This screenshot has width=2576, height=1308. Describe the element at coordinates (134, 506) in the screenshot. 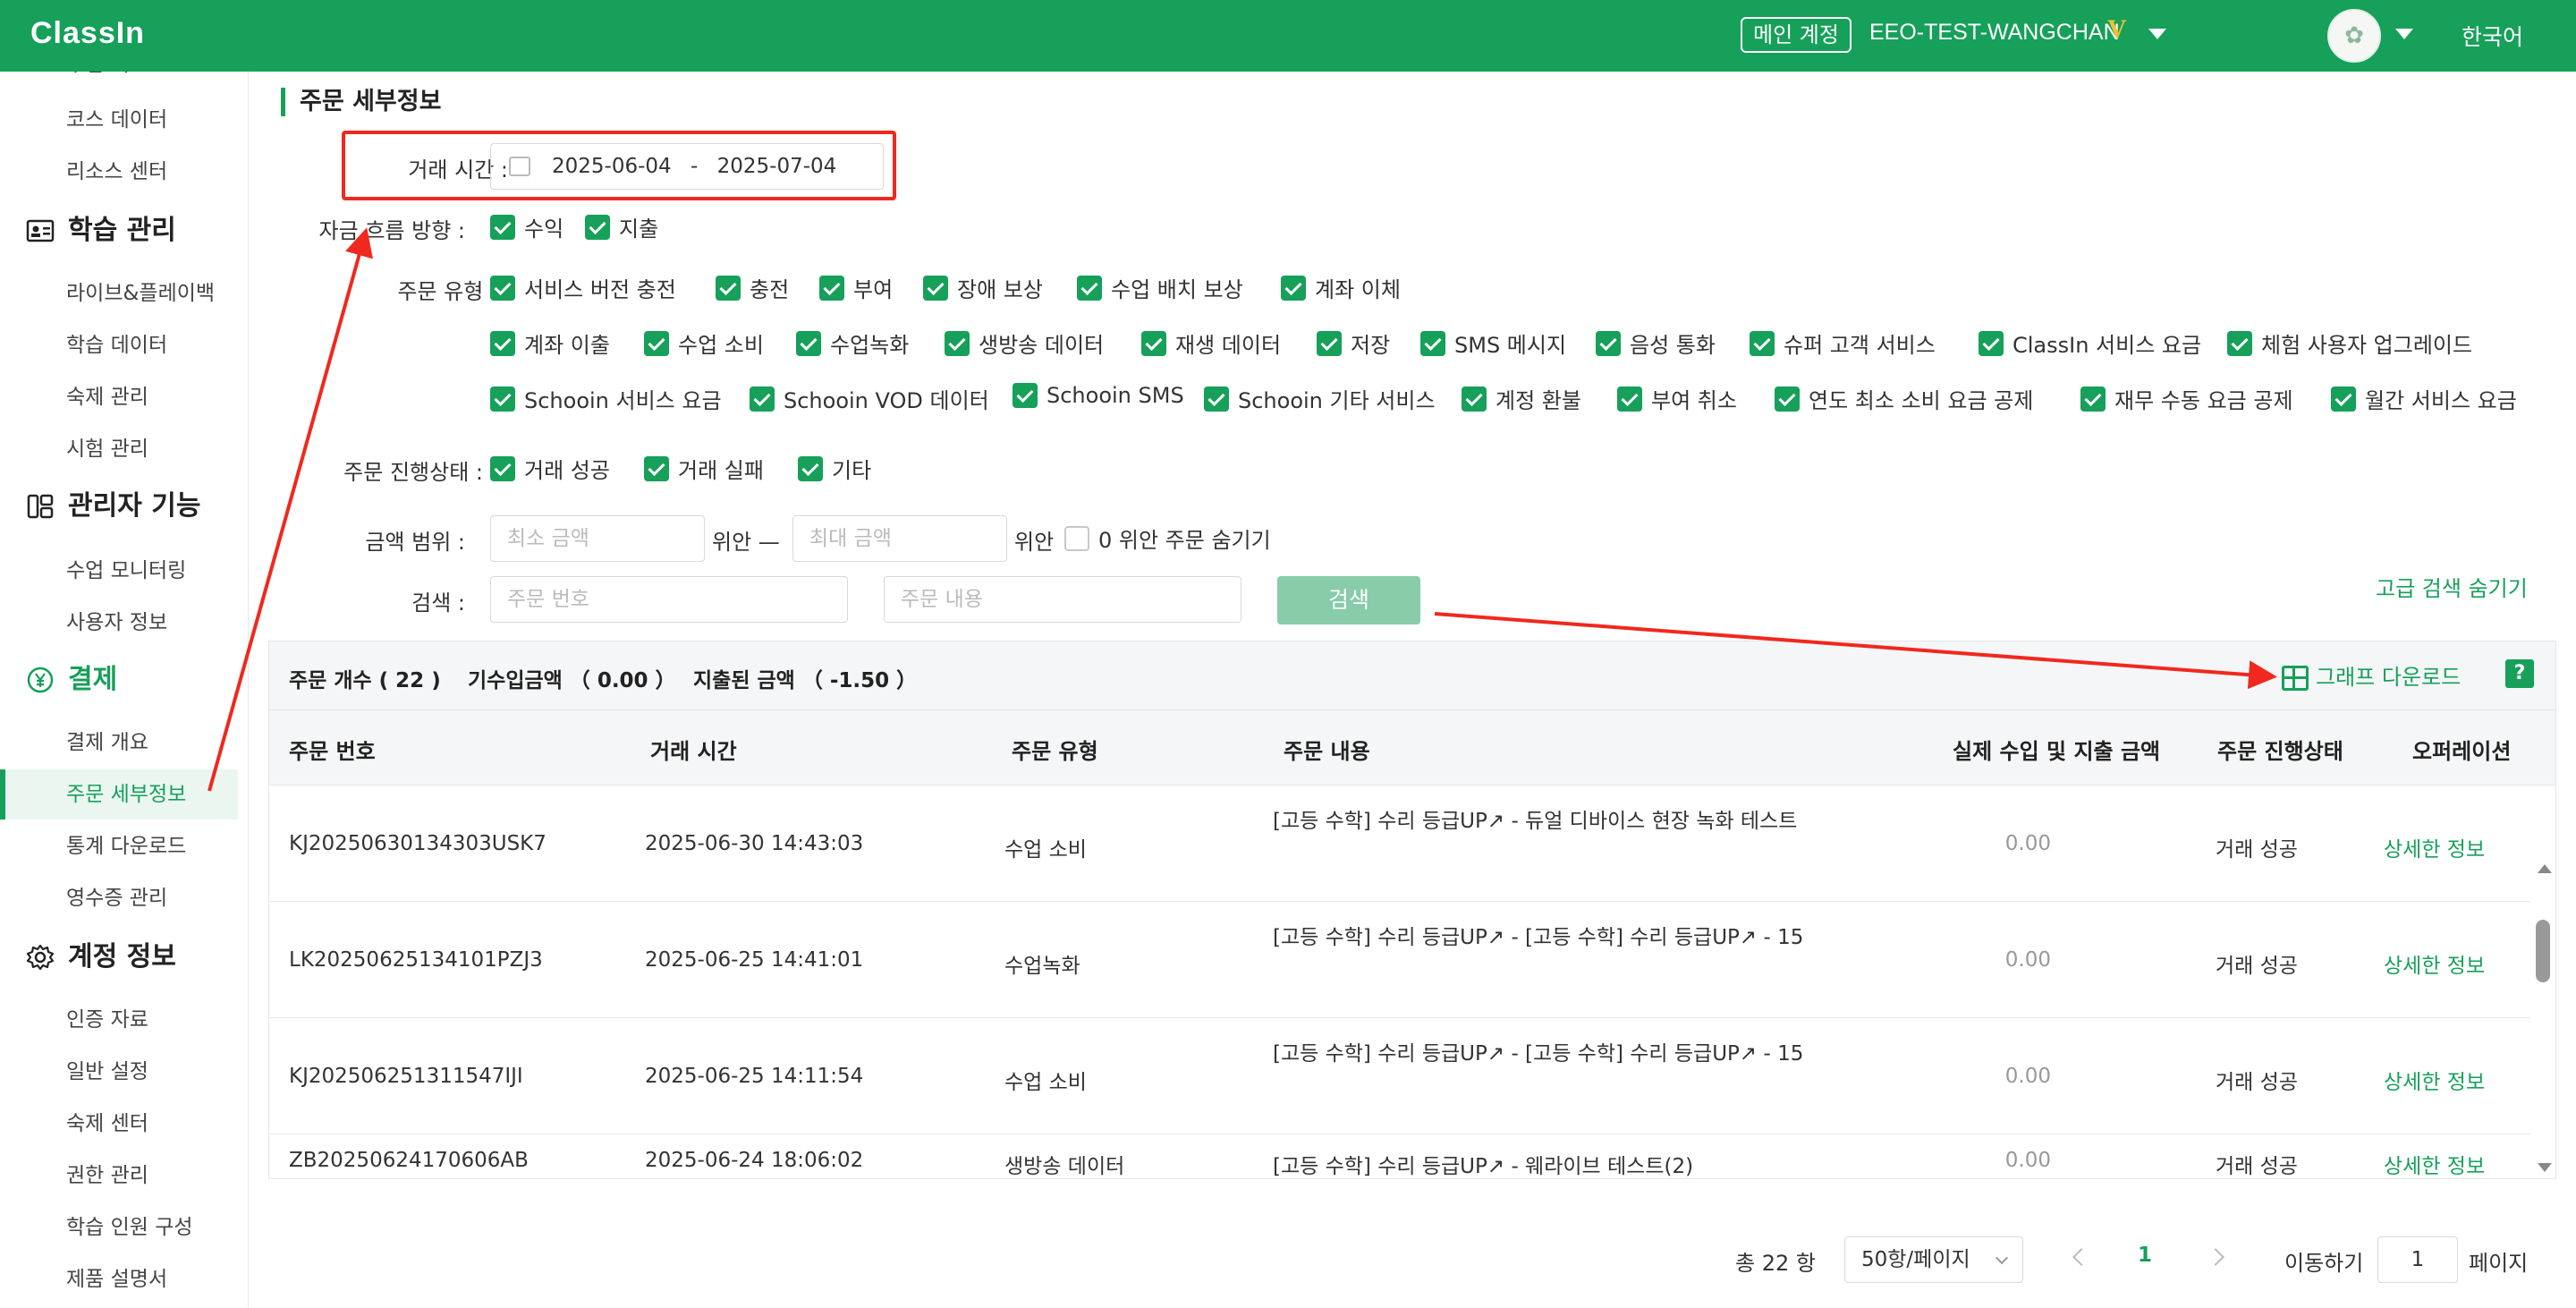

I see `sidebar-section-label: 관리자 기능` at that location.